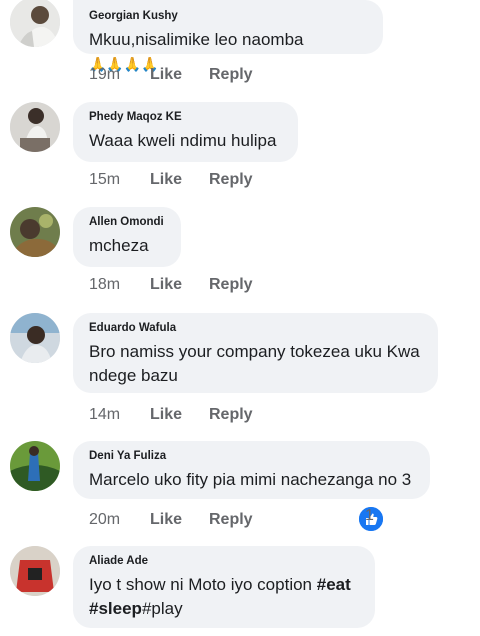 The height and width of the screenshot is (636, 480). I want to click on hashtag-link: #eat, so click(334, 584).